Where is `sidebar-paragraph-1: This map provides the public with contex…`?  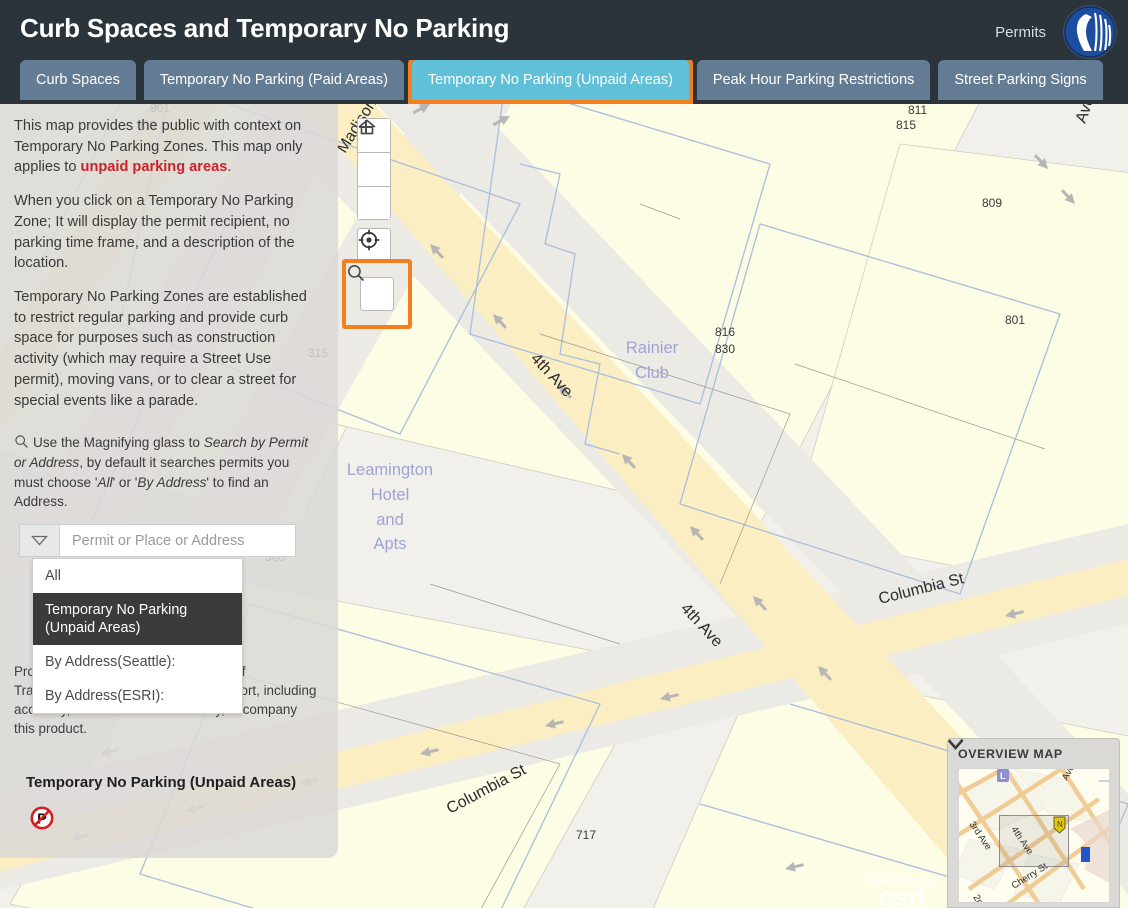
sidebar-paragraph-1: This map provides the public with contex… is located at coordinates (168, 147).